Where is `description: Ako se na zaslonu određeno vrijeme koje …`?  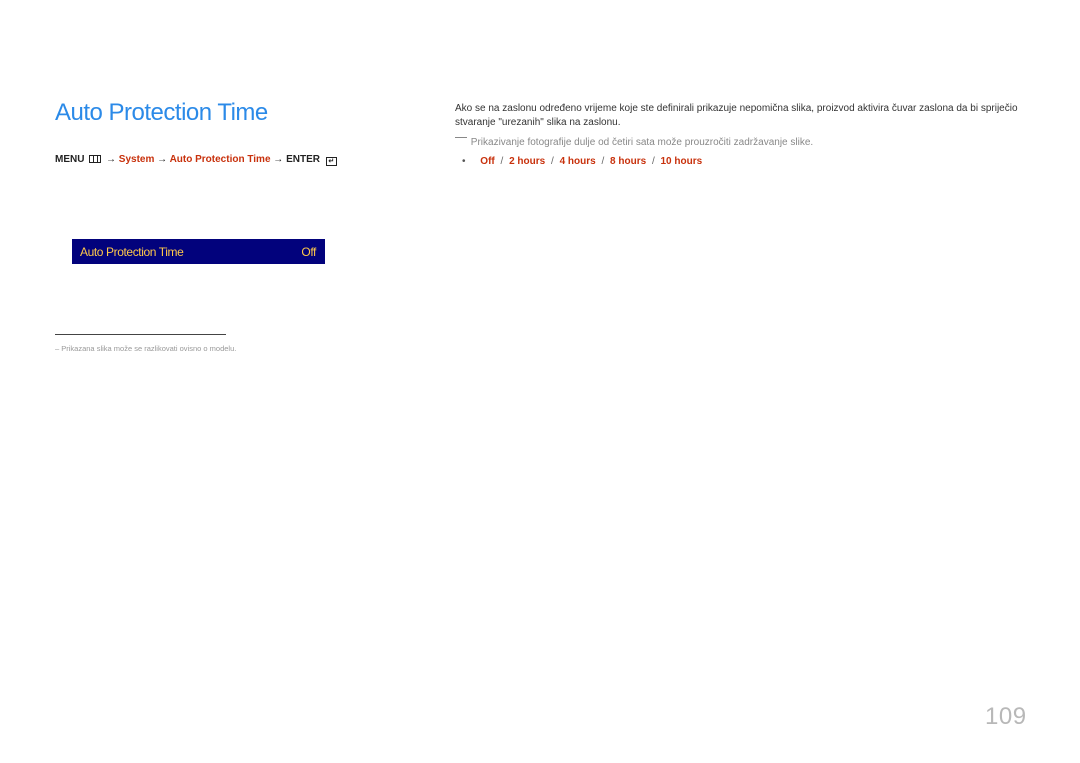
description: Ako se na zaslonu određeno vrijeme koje … is located at coordinates (736, 115).